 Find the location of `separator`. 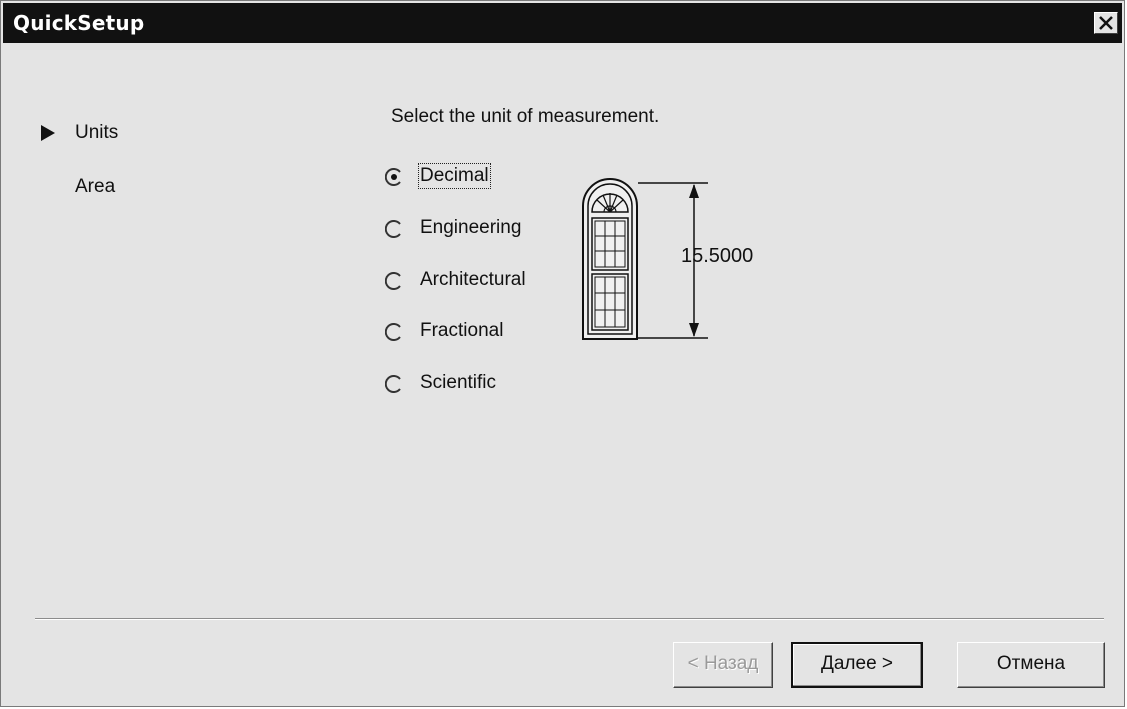

separator is located at coordinates (569, 619).